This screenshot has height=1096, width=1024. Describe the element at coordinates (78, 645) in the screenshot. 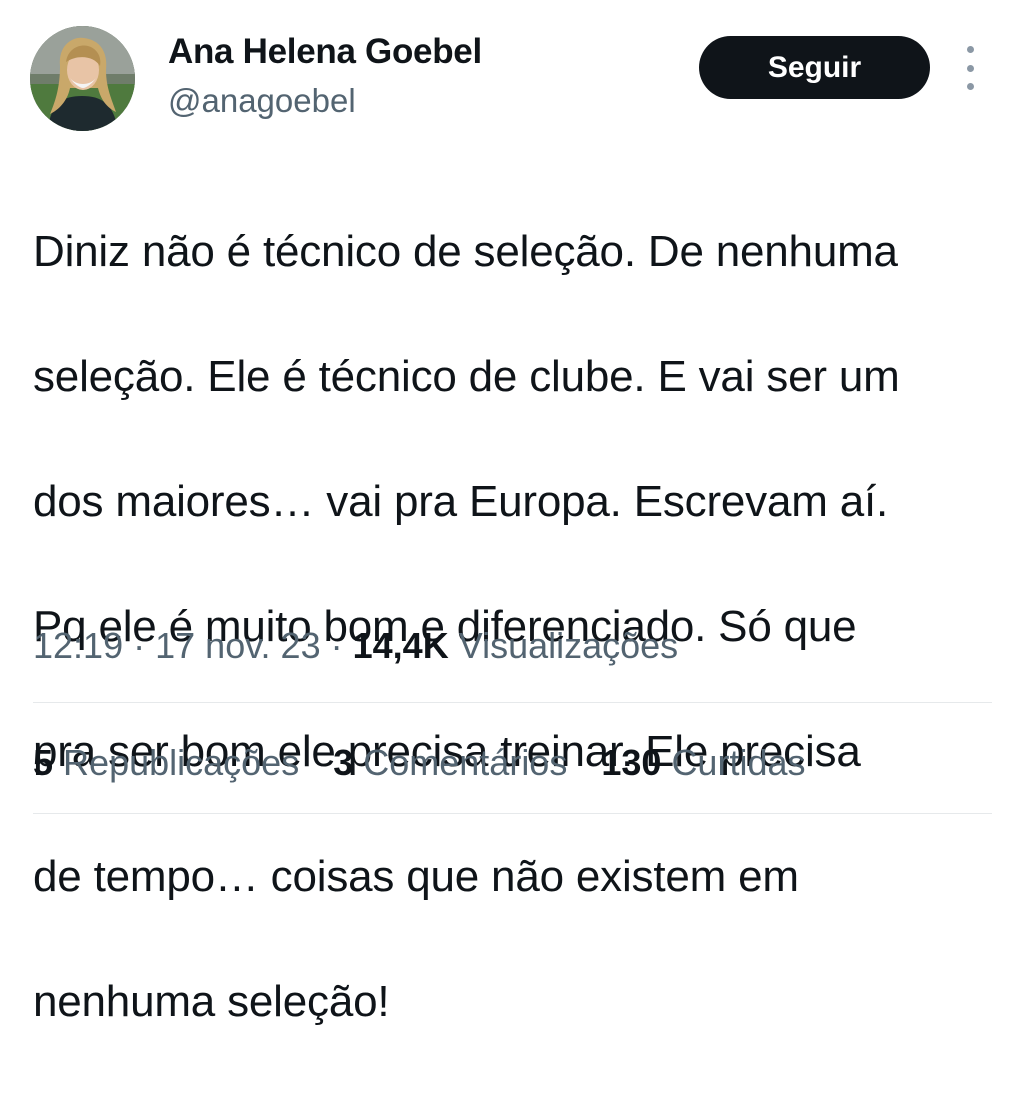

I see `tweet-time: 12:19` at that location.